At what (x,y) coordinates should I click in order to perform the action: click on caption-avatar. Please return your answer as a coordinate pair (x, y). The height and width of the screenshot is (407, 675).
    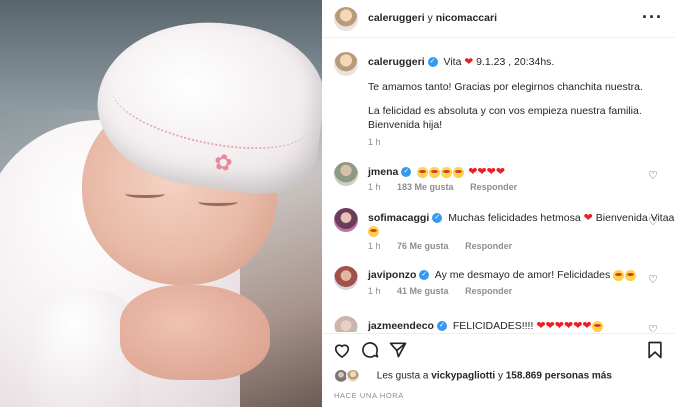
    Looking at the image, I should click on (346, 64).